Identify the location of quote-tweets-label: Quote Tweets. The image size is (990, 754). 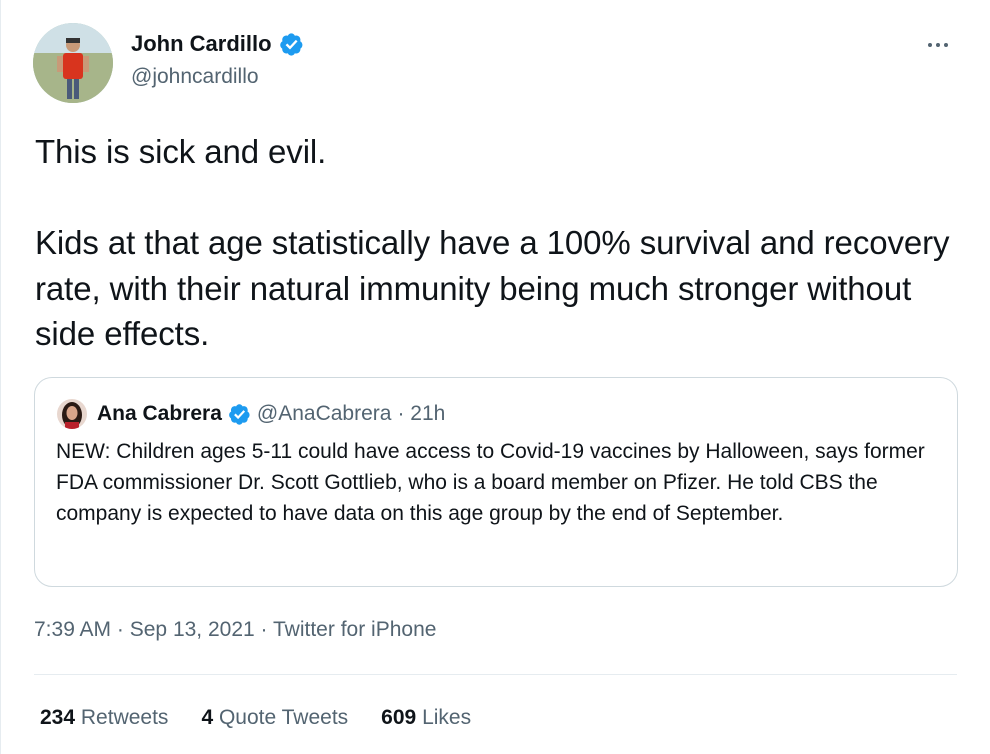
(283, 717).